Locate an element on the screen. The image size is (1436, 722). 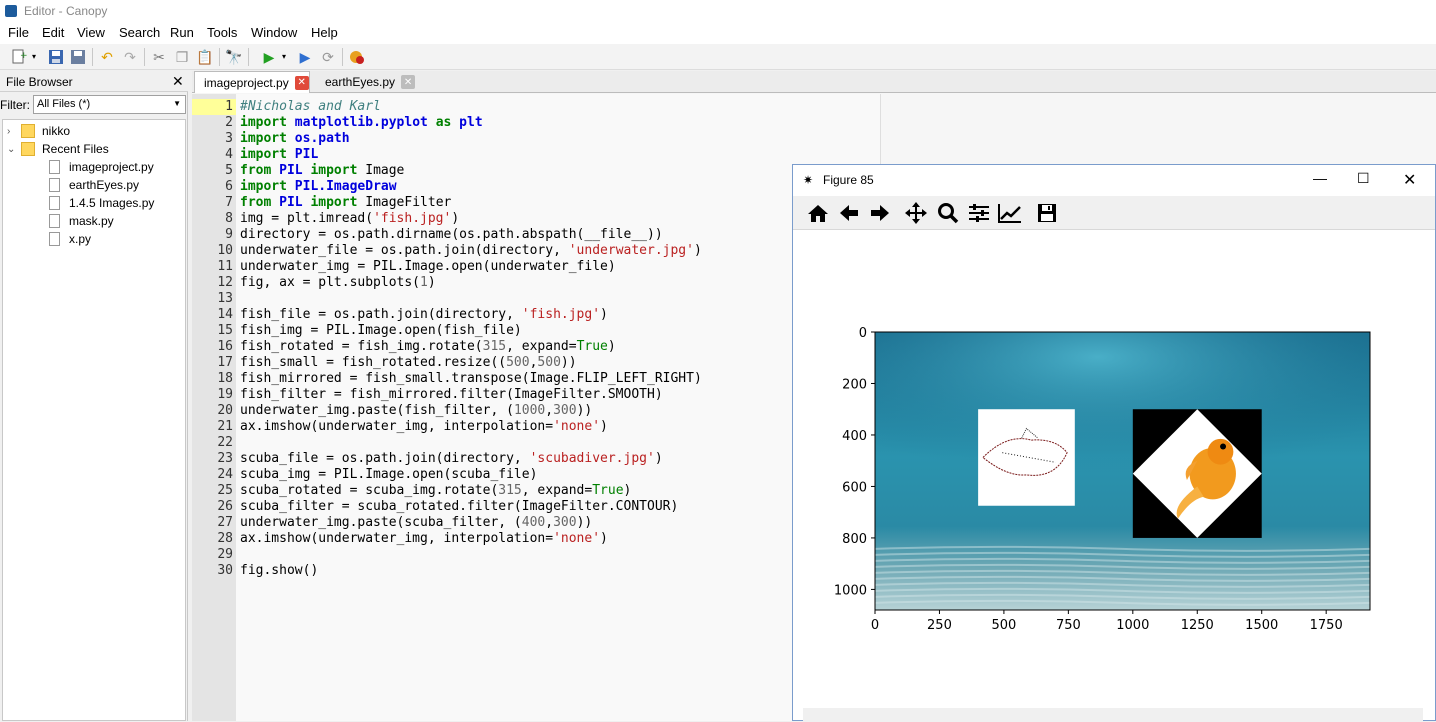
code-token: )) is located at coordinates (568, 362).